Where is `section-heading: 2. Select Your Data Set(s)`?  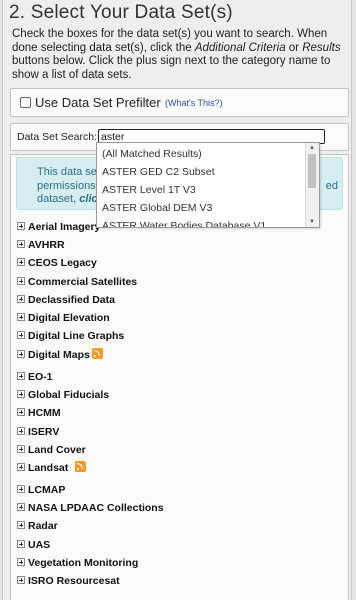 section-heading: 2. Select Your Data Set(s) is located at coordinates (121, 12).